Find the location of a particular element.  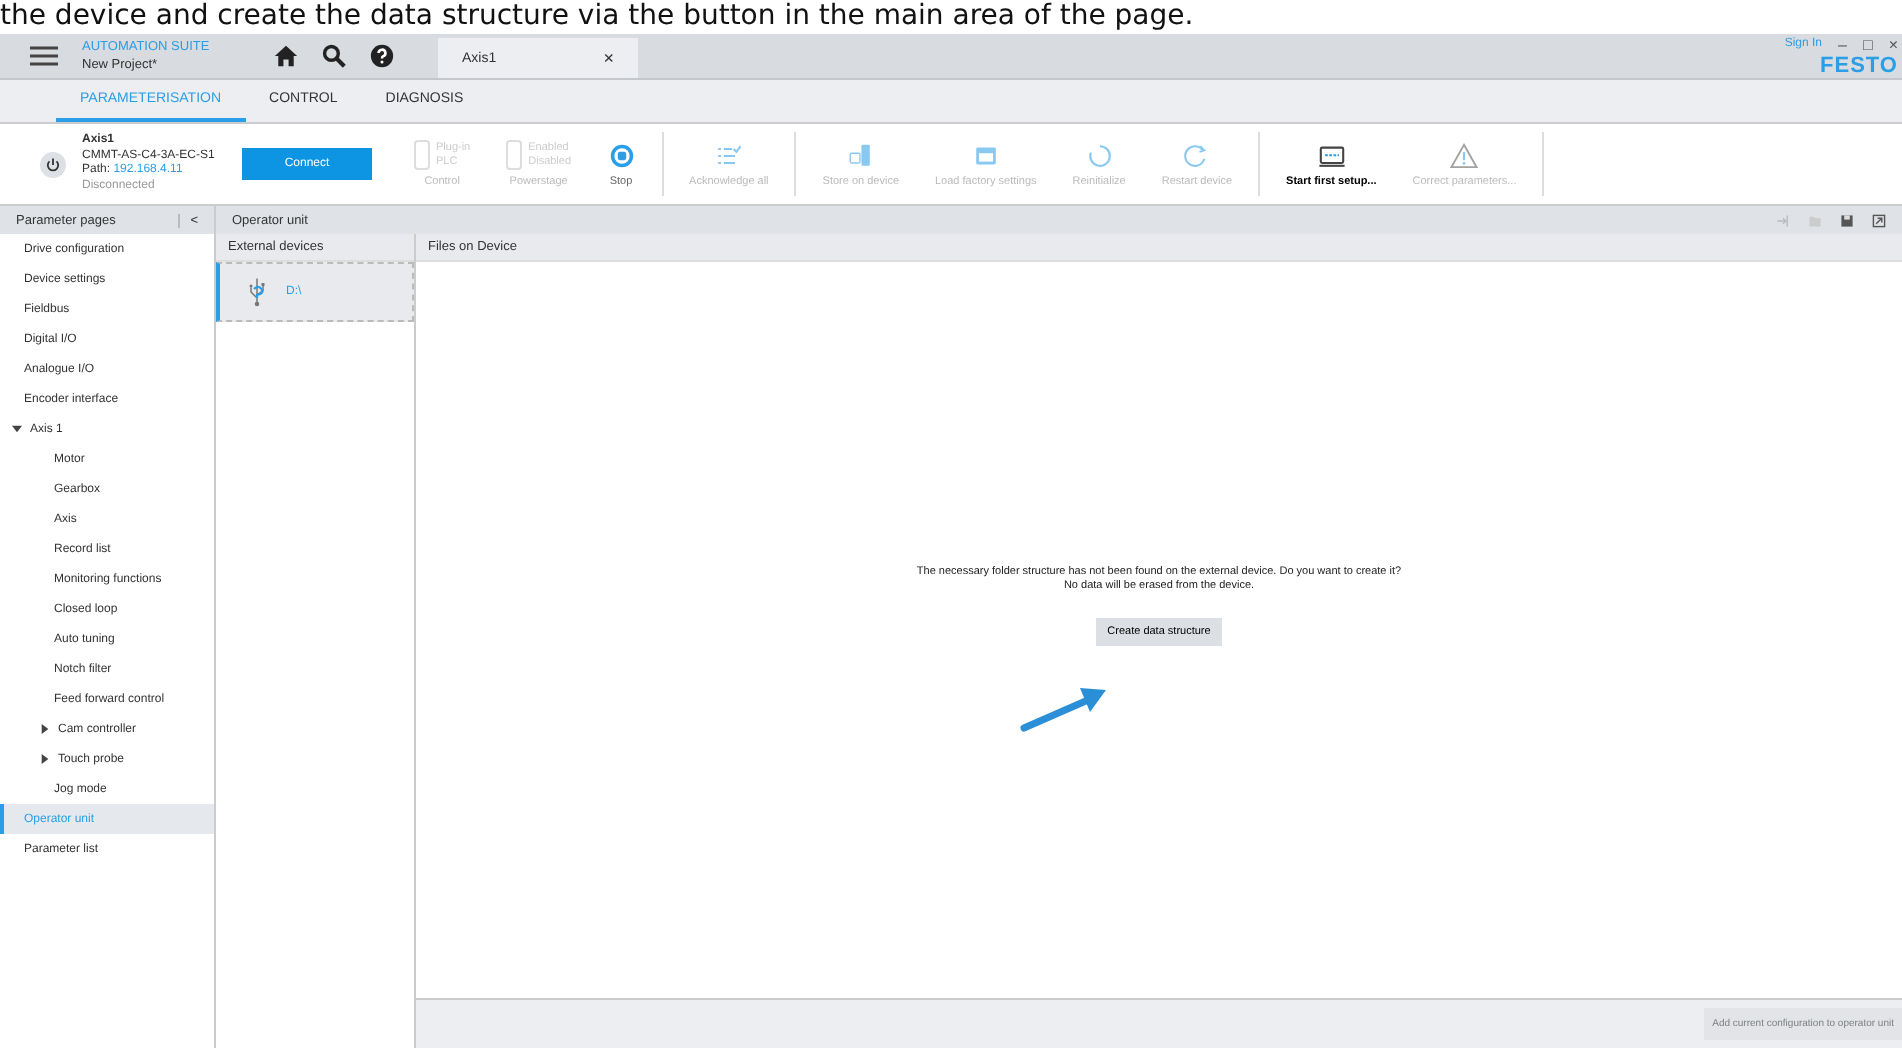

minimize-button: – is located at coordinates (1842, 44).